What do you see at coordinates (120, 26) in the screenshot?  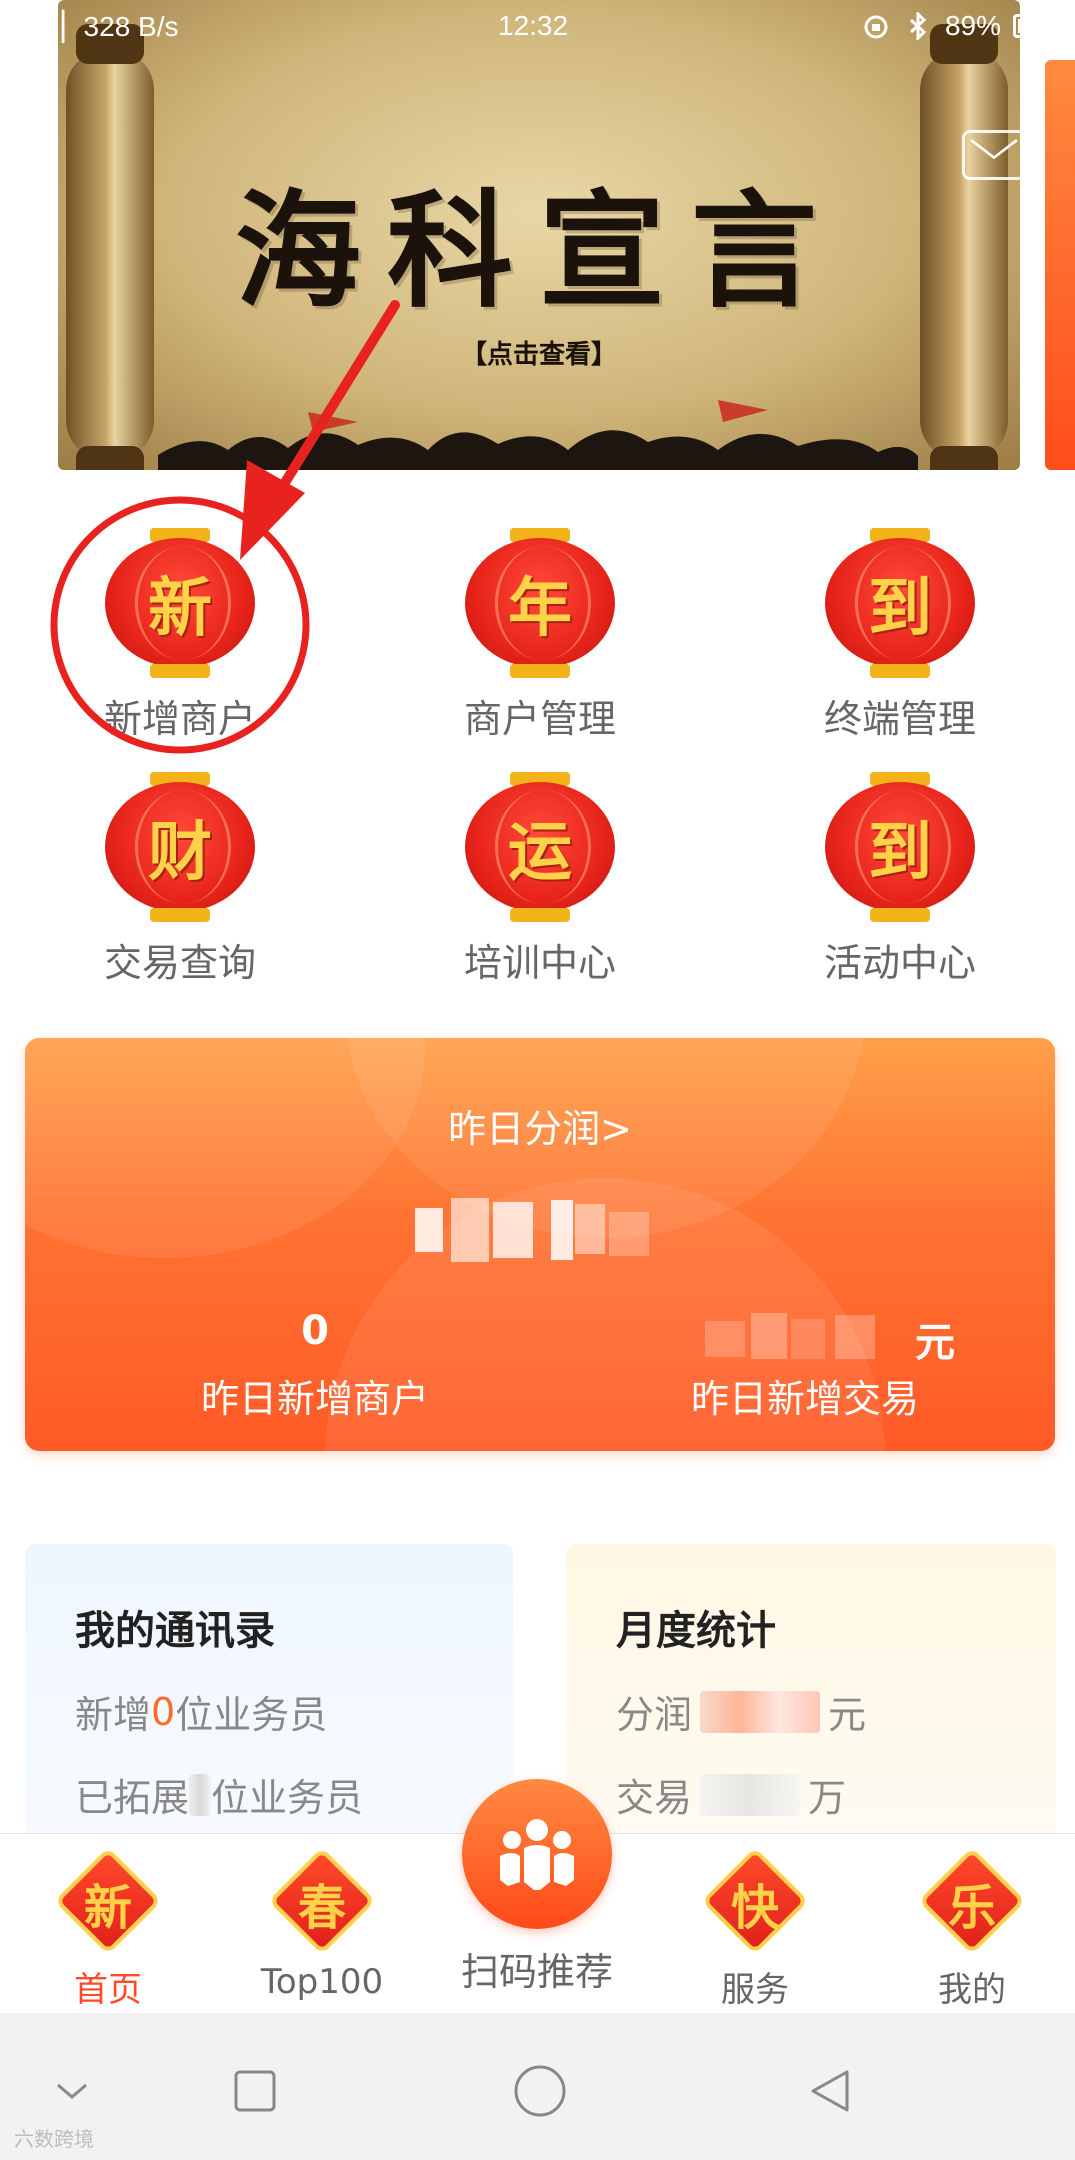 I see `network-speed: ▏328 B/s` at bounding box center [120, 26].